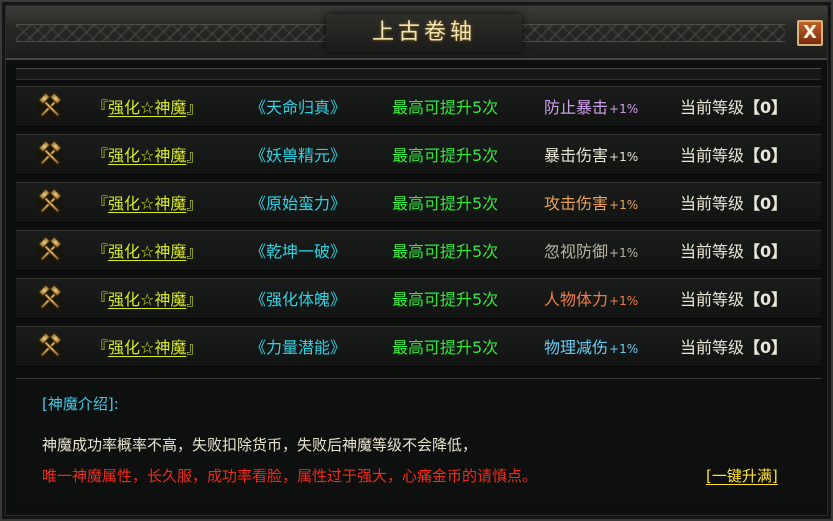 The height and width of the screenshot is (521, 833). Describe the element at coordinates (290, 476) in the screenshot. I see `intro-warning: 唯一神魔属性，长久服，成功率看脸，属性过于强大，心痛金币的请慎点。` at that location.